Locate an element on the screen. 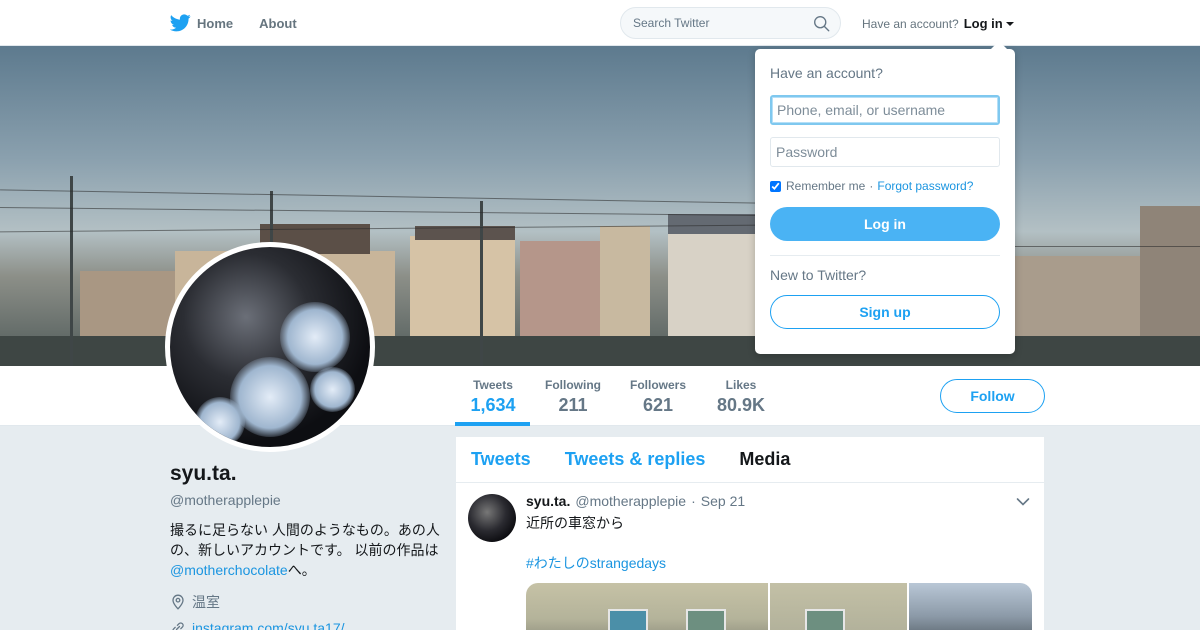 Image resolution: width=1200 pixels, height=630 pixels. login-dropdown-title: Have an account? is located at coordinates (826, 73).